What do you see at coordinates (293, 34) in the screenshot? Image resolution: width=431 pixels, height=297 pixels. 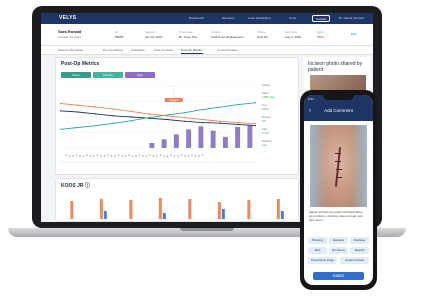 I see `patient-field: Last Visit Aug 3, 2022` at bounding box center [293, 34].